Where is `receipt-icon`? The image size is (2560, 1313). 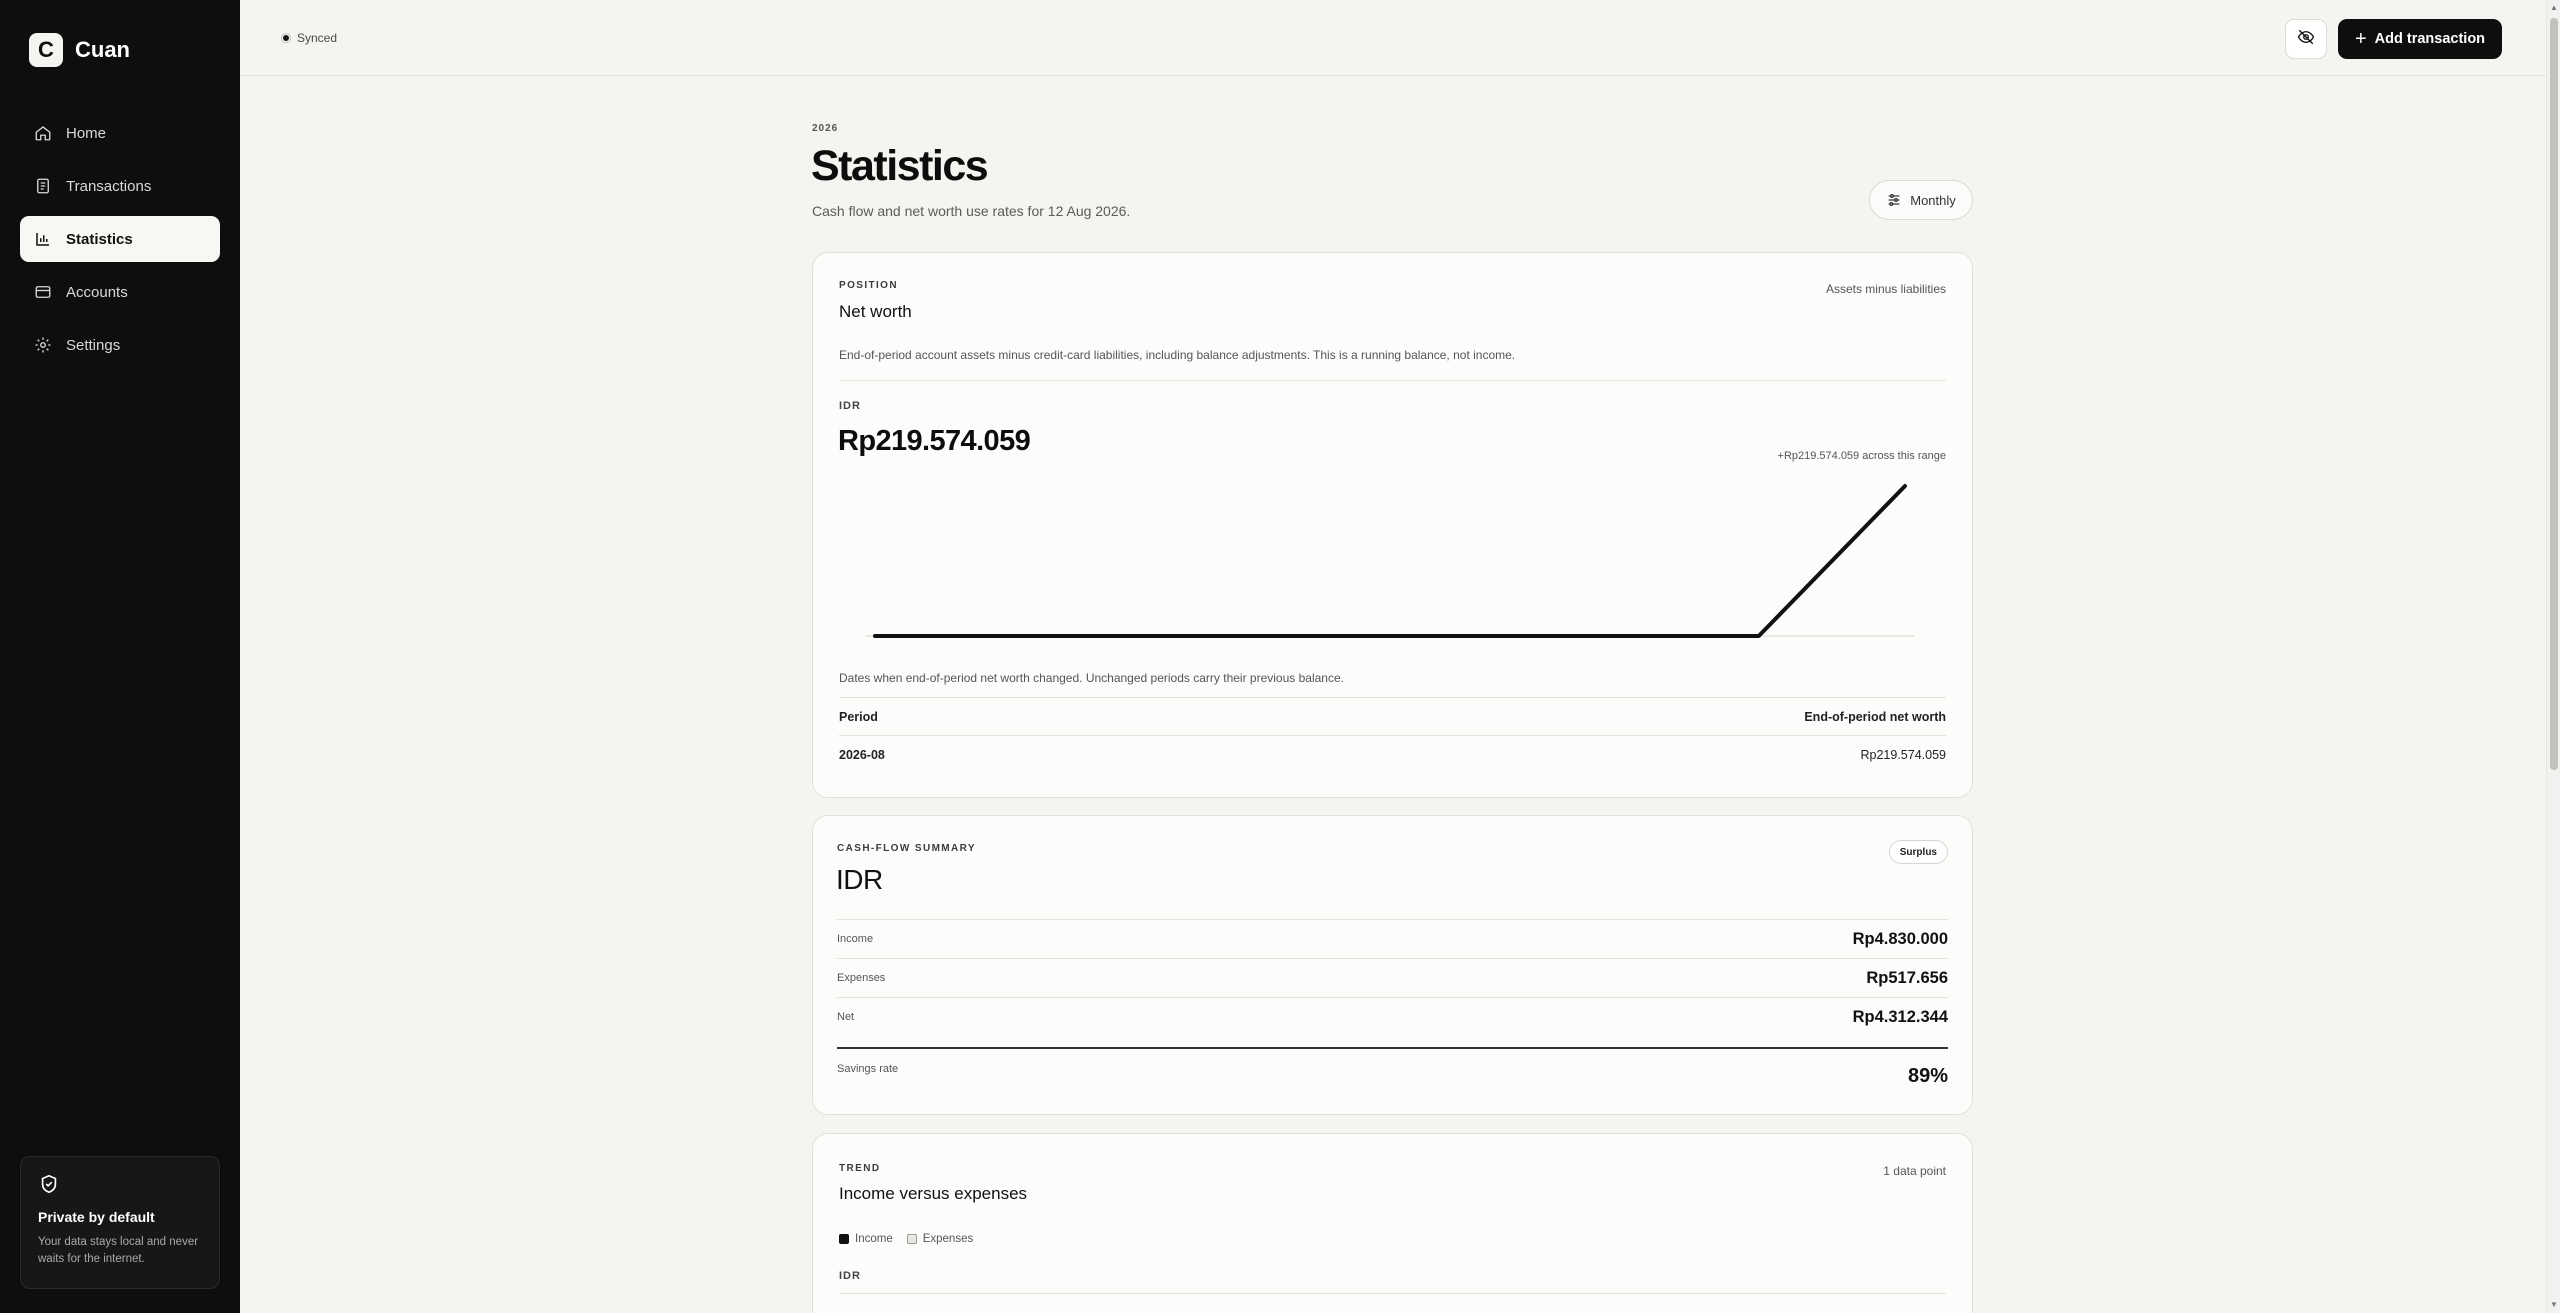
receipt-icon is located at coordinates (43, 186).